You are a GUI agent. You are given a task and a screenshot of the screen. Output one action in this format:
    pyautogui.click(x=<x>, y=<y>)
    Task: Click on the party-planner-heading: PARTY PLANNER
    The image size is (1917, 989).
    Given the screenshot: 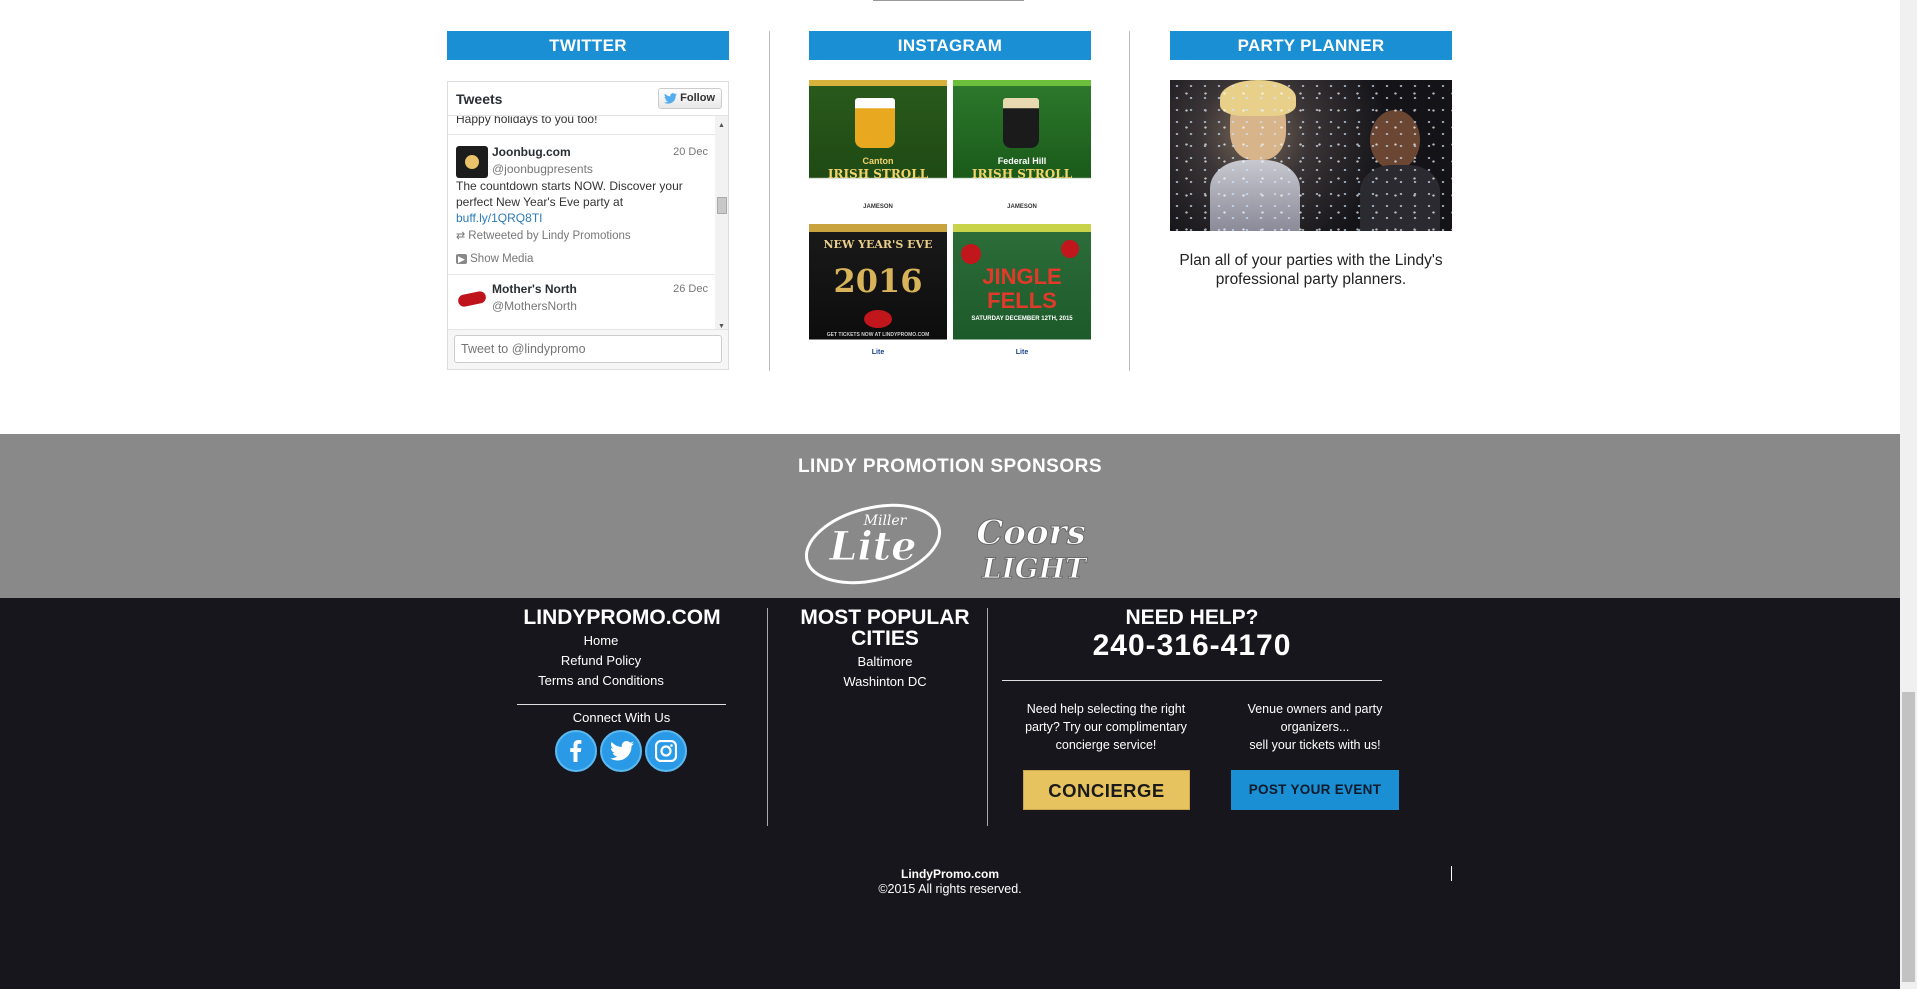 What is the action you would take?
    pyautogui.click(x=1311, y=45)
    